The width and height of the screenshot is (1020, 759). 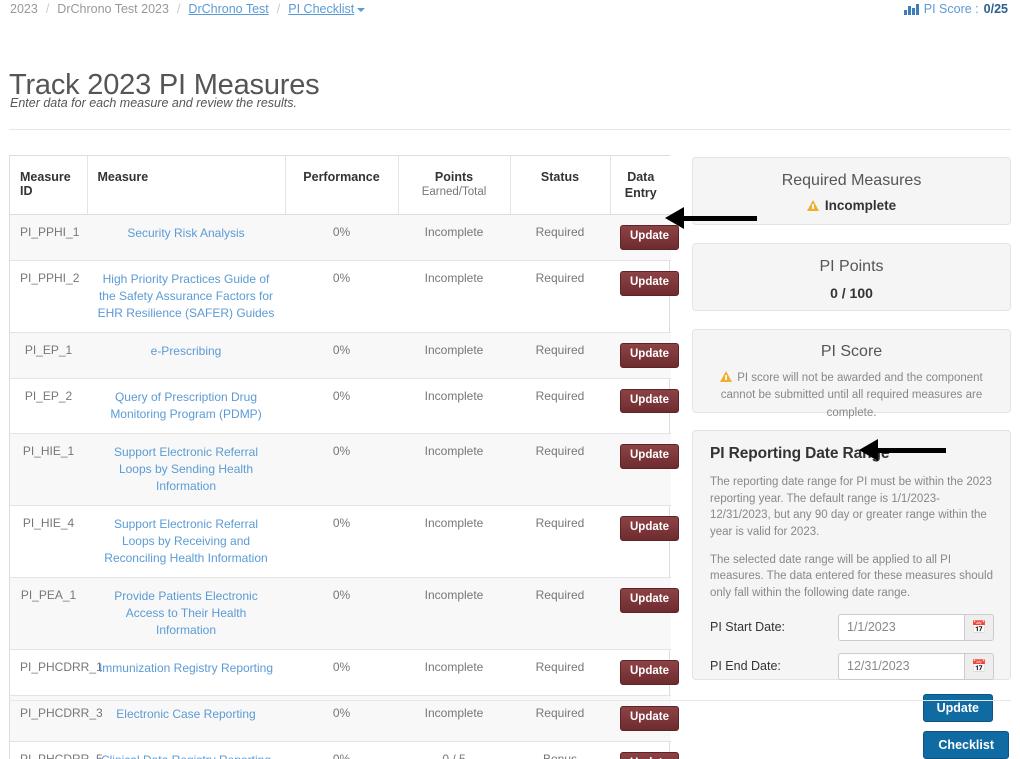 I want to click on cell-measure: Electronic Case Reporting, so click(x=186, y=718).